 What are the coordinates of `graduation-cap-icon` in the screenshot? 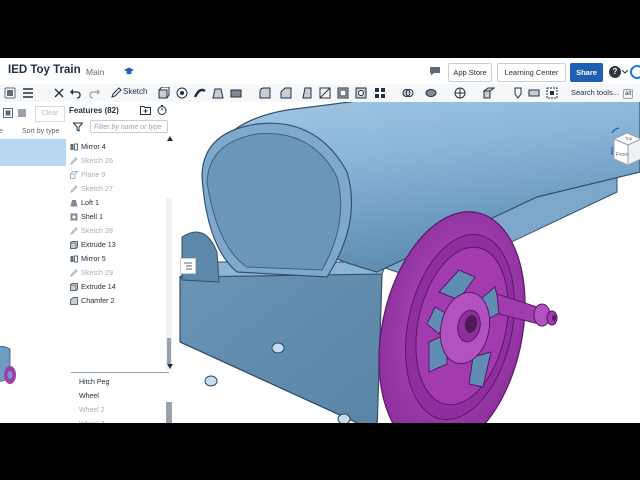 It's located at (129, 71).